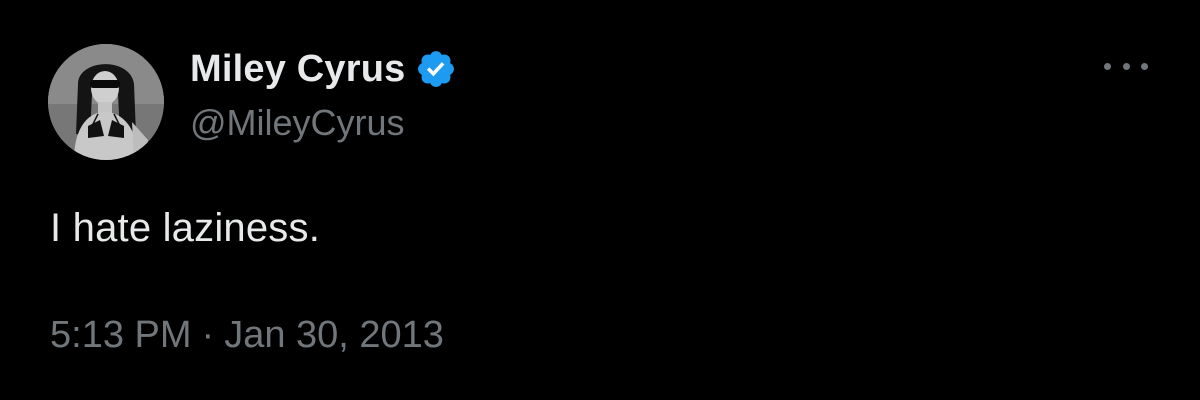 This screenshot has width=1200, height=400. What do you see at coordinates (297, 123) in the screenshot?
I see `author-handle: @MileyCyrus` at bounding box center [297, 123].